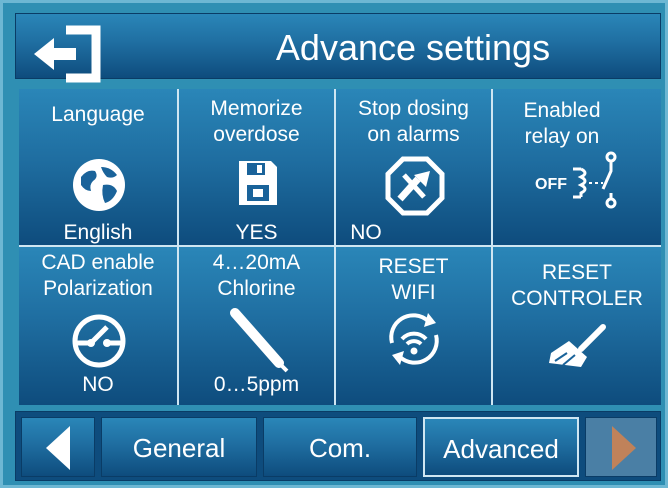 The image size is (668, 488). Describe the element at coordinates (98, 262) in the screenshot. I see `cell-label: CAD enable` at that location.